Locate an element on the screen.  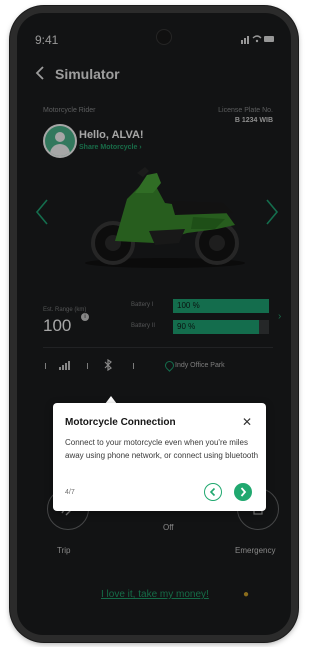
share-motorcycle-link: Share Motorcycle › is located at coordinates (110, 147).